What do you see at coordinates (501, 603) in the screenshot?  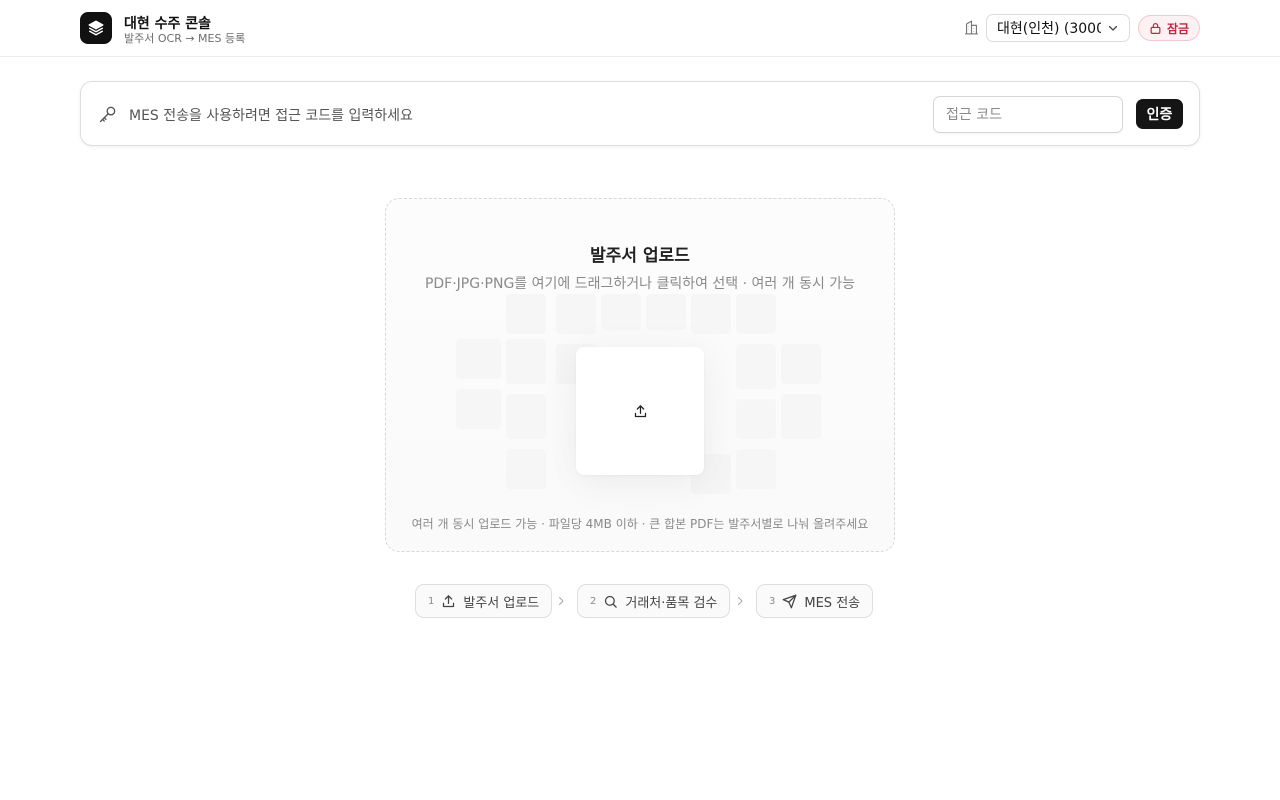 I see `step-label: 발주서 업로드` at bounding box center [501, 603].